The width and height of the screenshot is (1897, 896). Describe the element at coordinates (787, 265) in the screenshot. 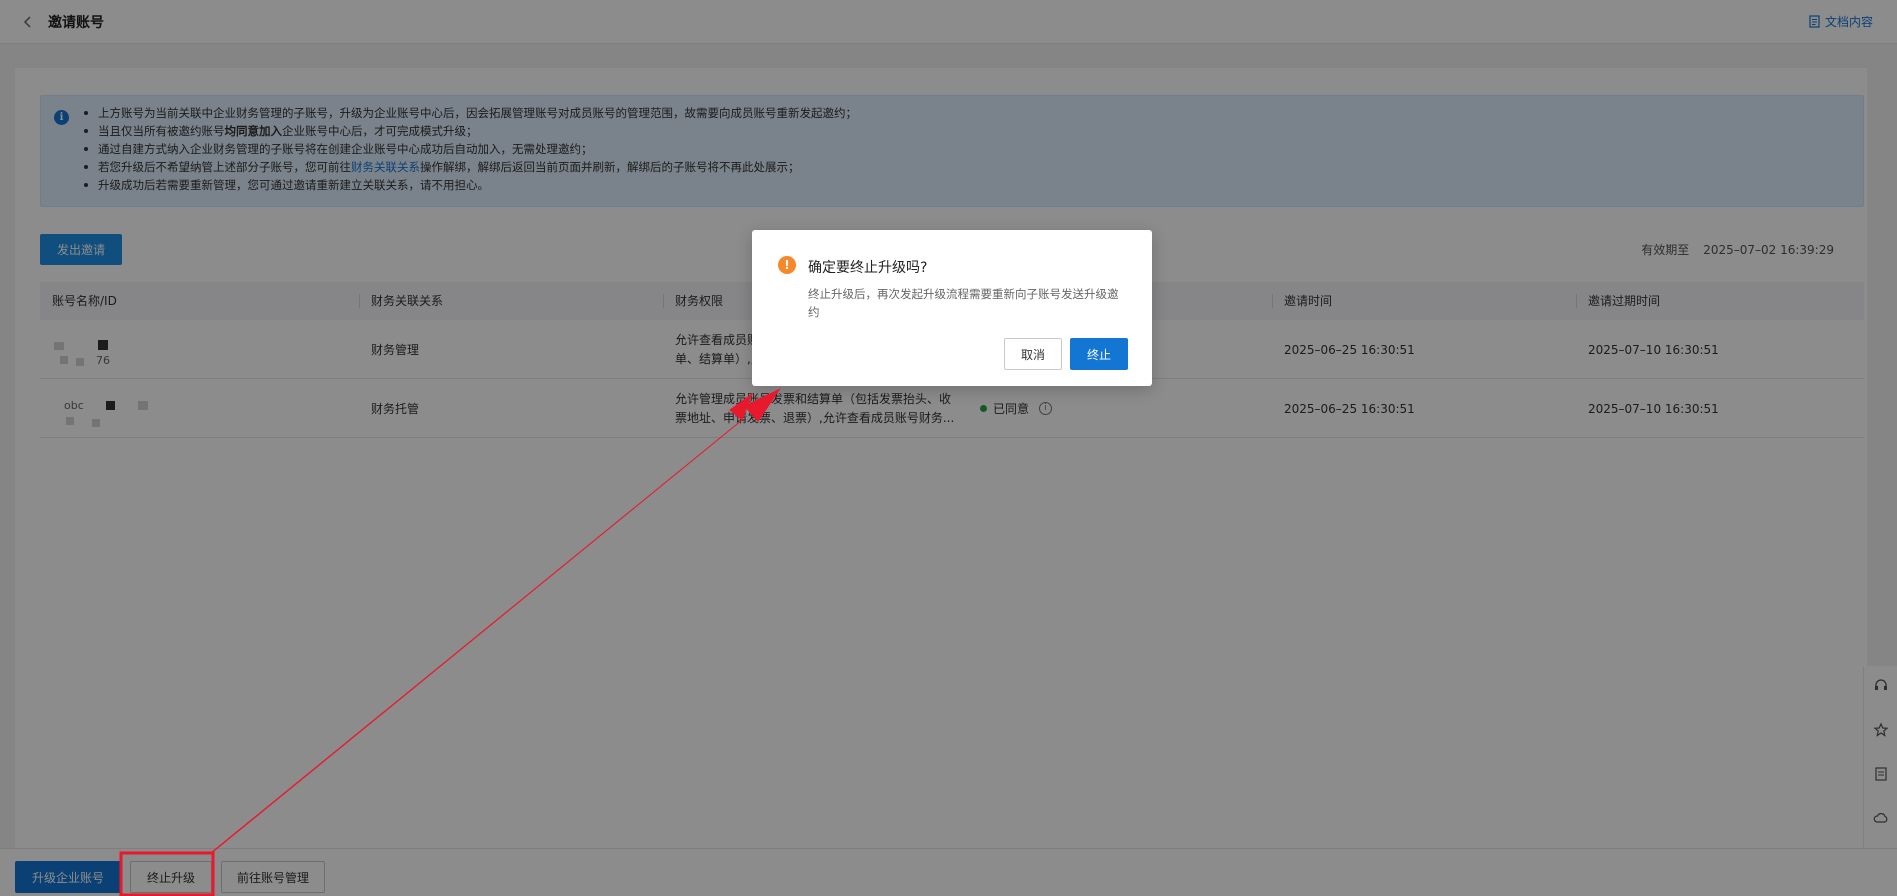

I see `warning-icon: !` at that location.